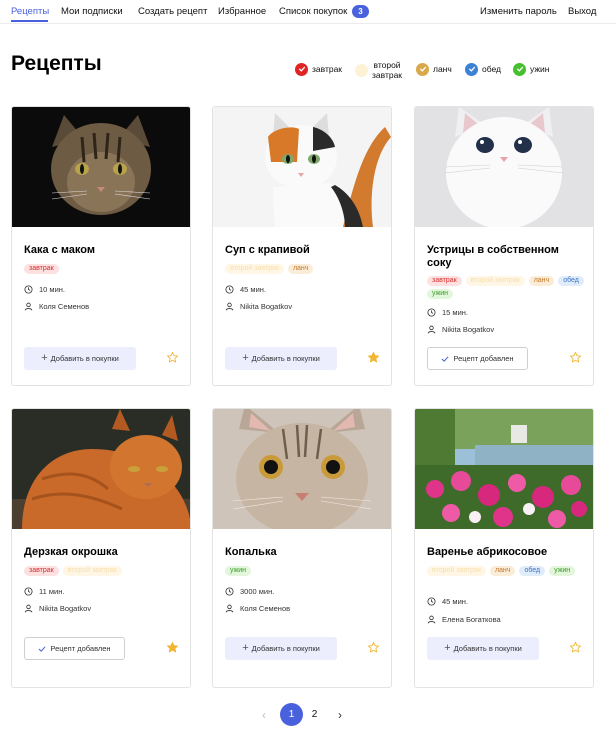 Image resolution: width=616 pixels, height=734 pixels. What do you see at coordinates (44, 289) in the screenshot?
I see `recipe-time: 10 мин.` at bounding box center [44, 289].